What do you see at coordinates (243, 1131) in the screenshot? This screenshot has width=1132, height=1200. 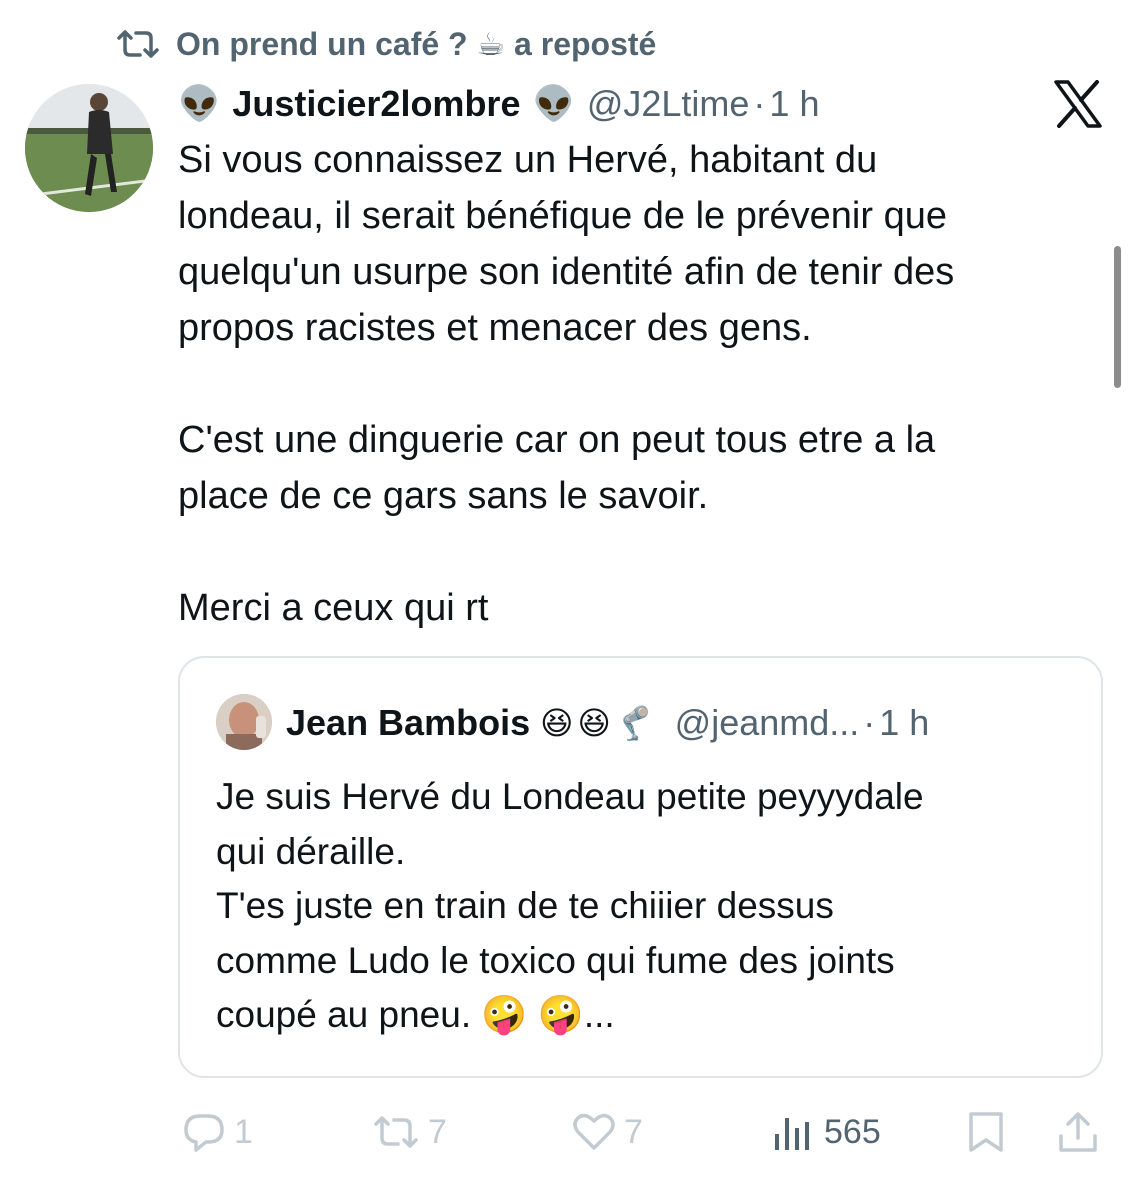 I see `reply-count: 1` at bounding box center [243, 1131].